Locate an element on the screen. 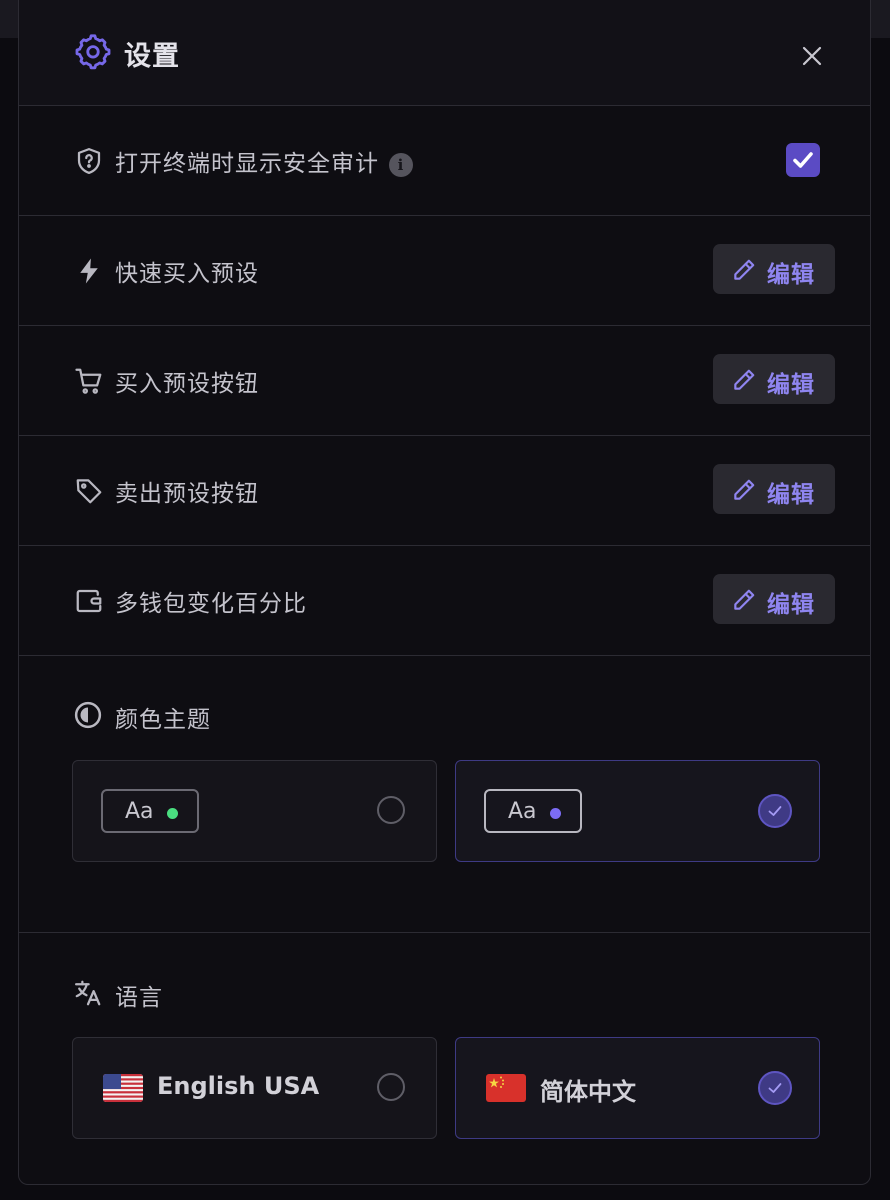  green-dot-icon is located at coordinates (172, 813).